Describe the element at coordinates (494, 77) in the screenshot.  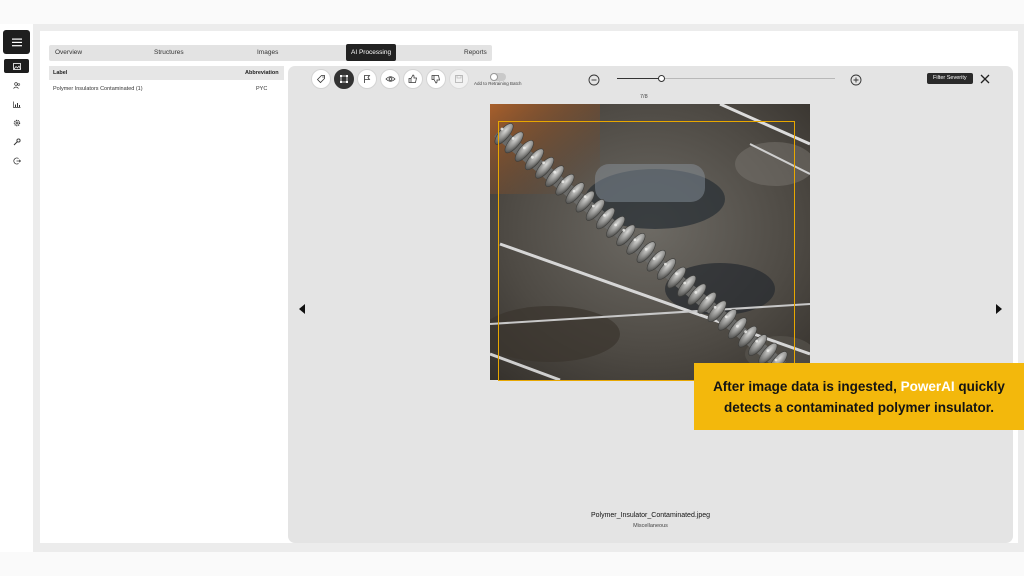
I see `toggle-knob` at that location.